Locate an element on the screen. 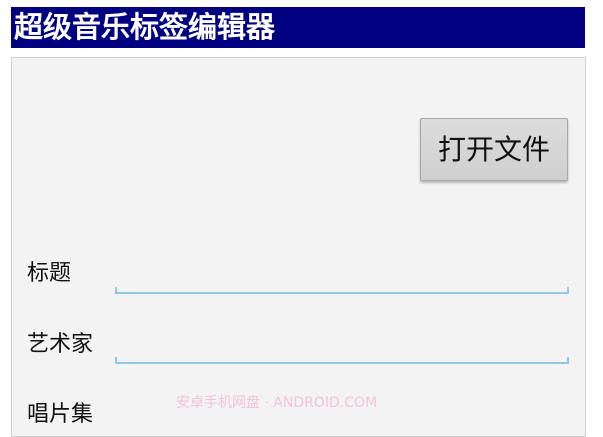 This screenshot has height=437, width=603. title-label: 标题 is located at coordinates (49, 273).